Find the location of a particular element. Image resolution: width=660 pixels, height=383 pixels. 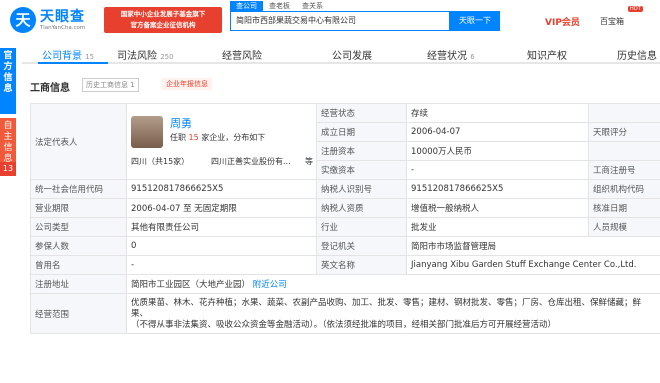

tab-count: 6 is located at coordinates (472, 57).